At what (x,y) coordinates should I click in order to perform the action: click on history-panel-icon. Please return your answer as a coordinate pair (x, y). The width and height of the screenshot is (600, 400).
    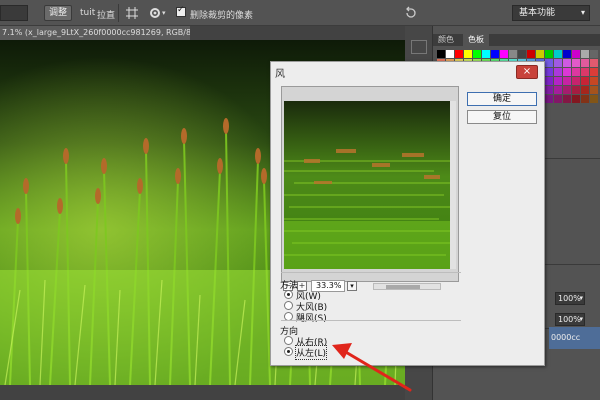
    Looking at the image, I should click on (419, 47).